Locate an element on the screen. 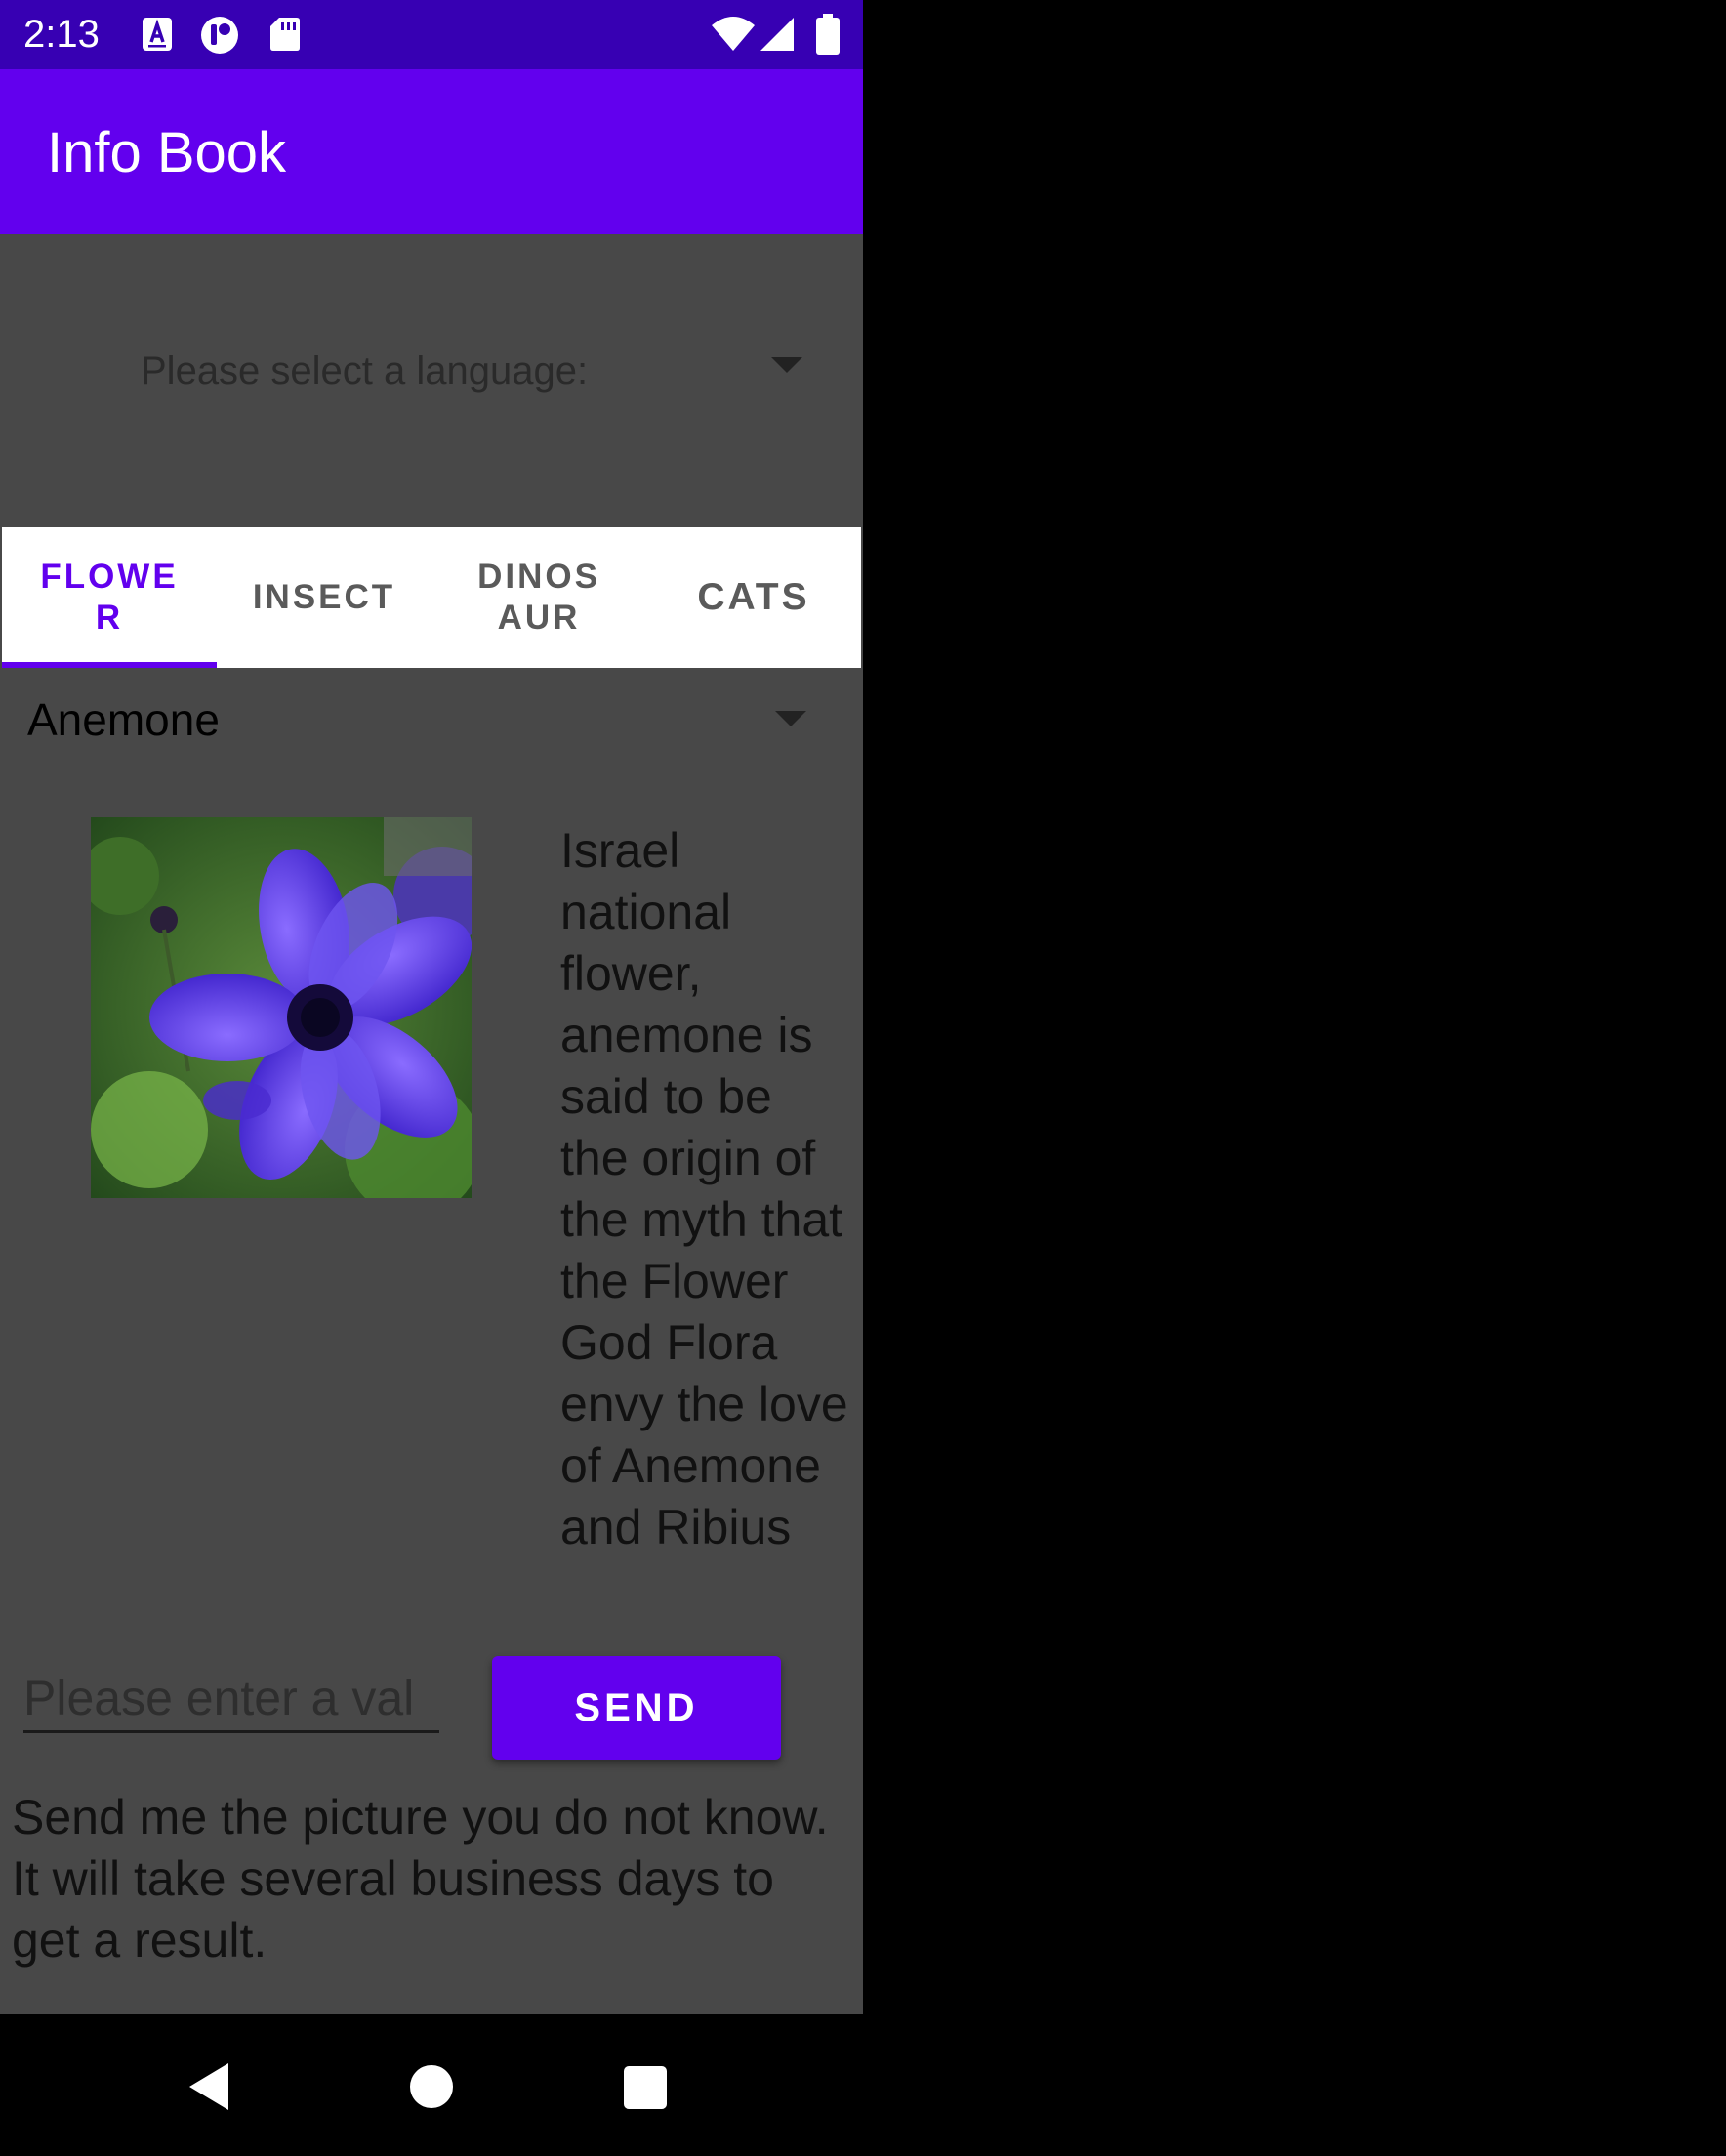  battery-icon is located at coordinates (828, 35).